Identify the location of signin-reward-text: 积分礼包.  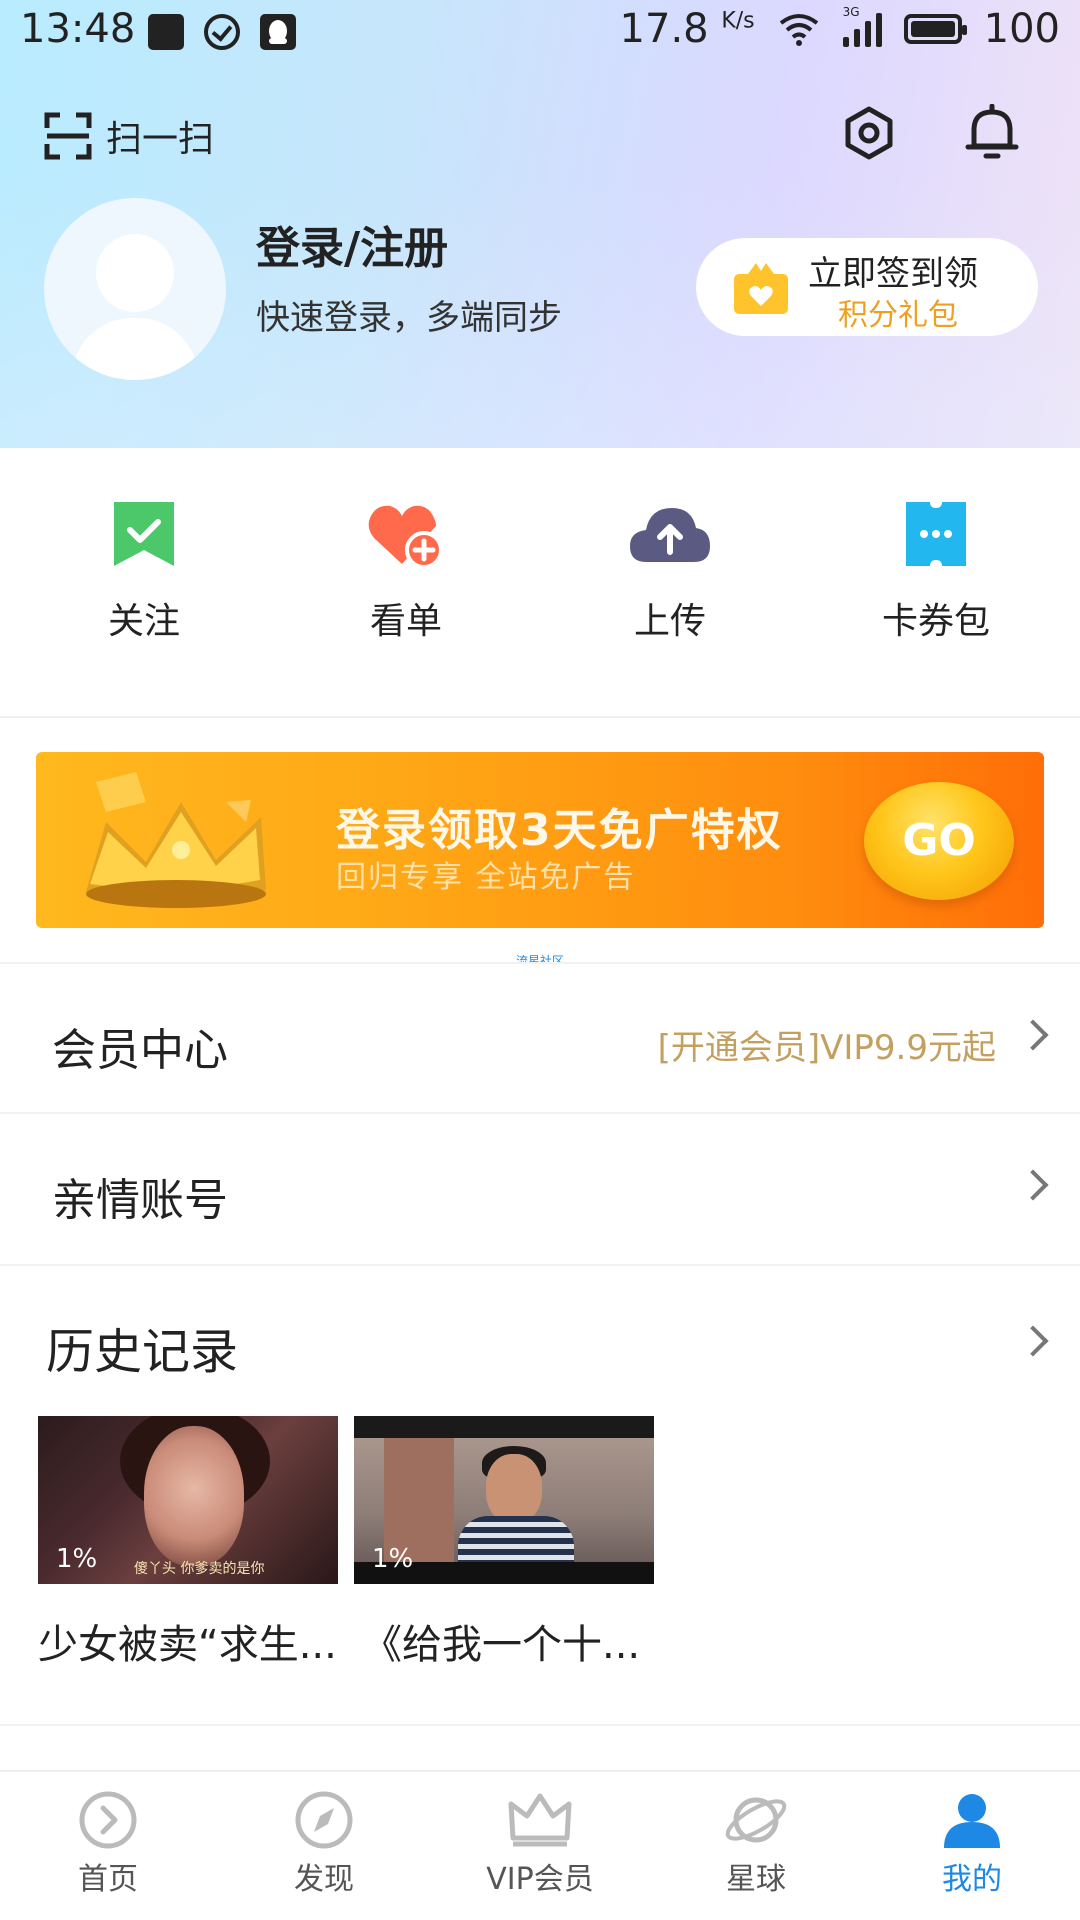
(898, 315).